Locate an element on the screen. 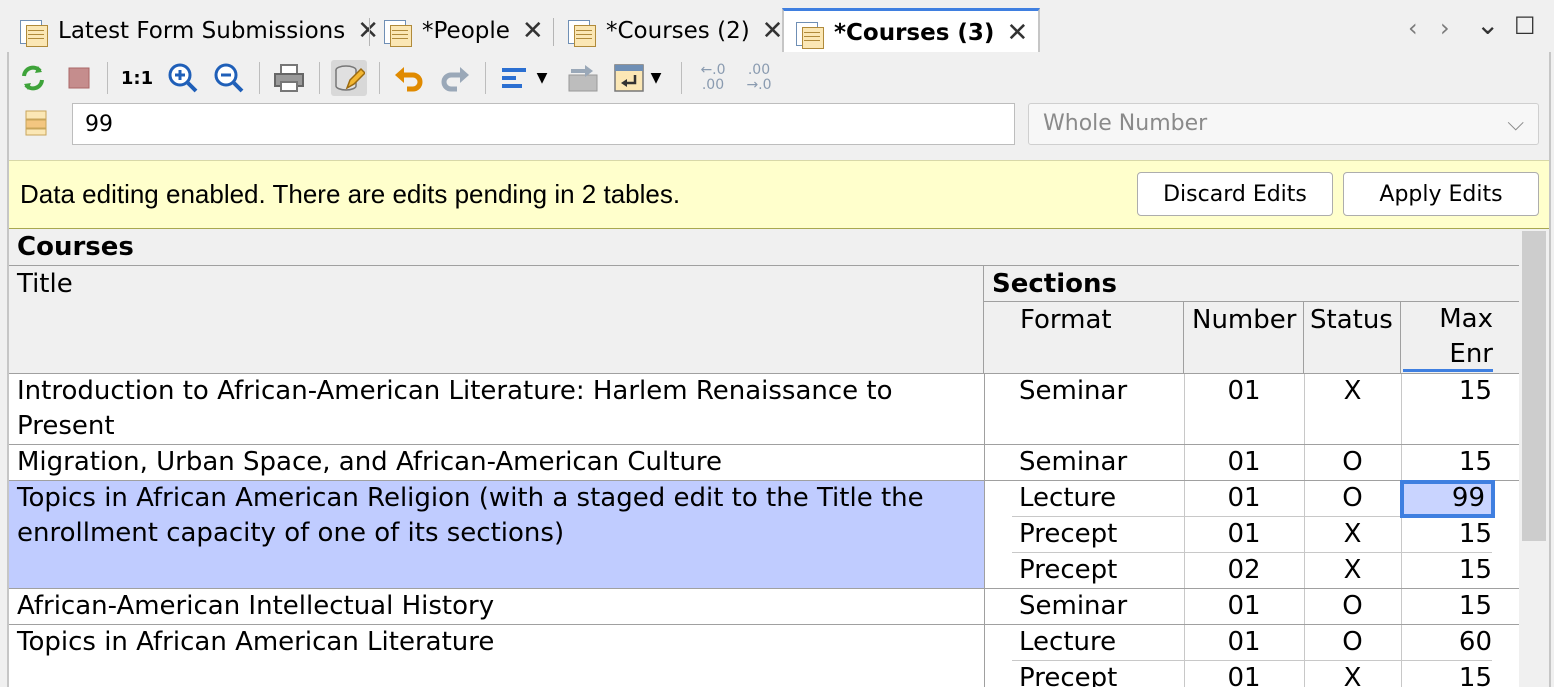 The width and height of the screenshot is (1554, 687). tab-courses-2: *Courses (2) ✕ is located at coordinates (674, 31).